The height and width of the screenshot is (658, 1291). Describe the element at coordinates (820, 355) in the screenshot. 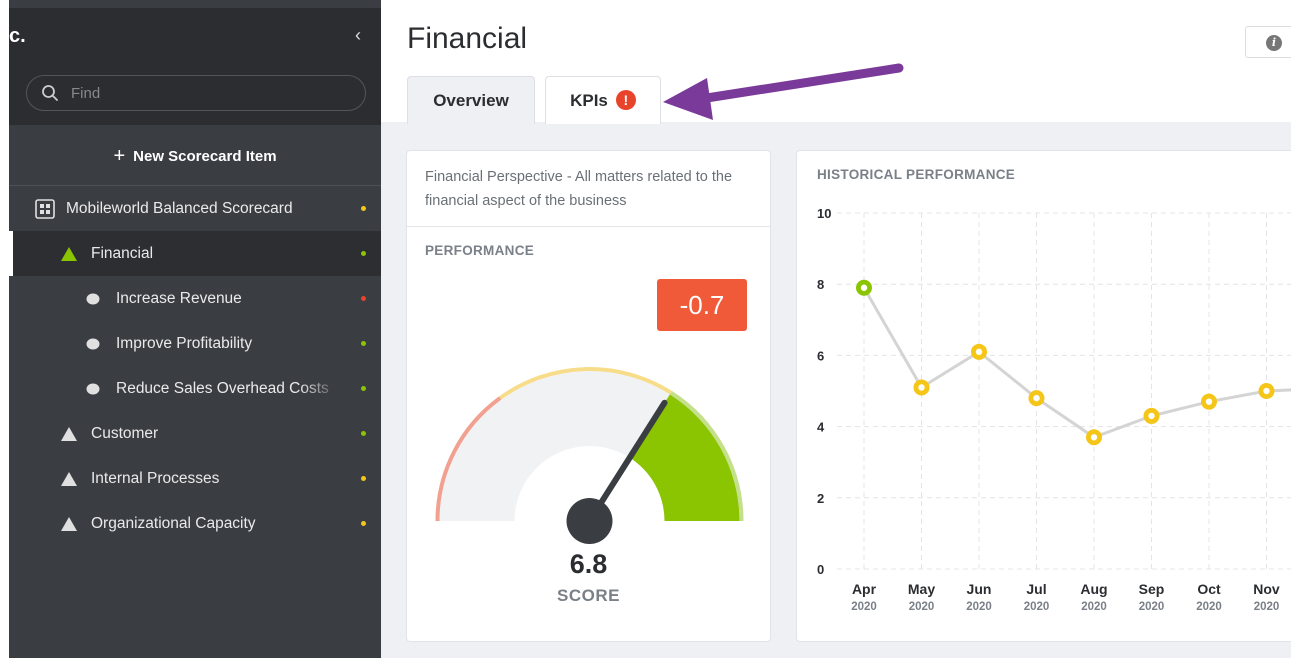

I see `y-tick-label: 6` at that location.